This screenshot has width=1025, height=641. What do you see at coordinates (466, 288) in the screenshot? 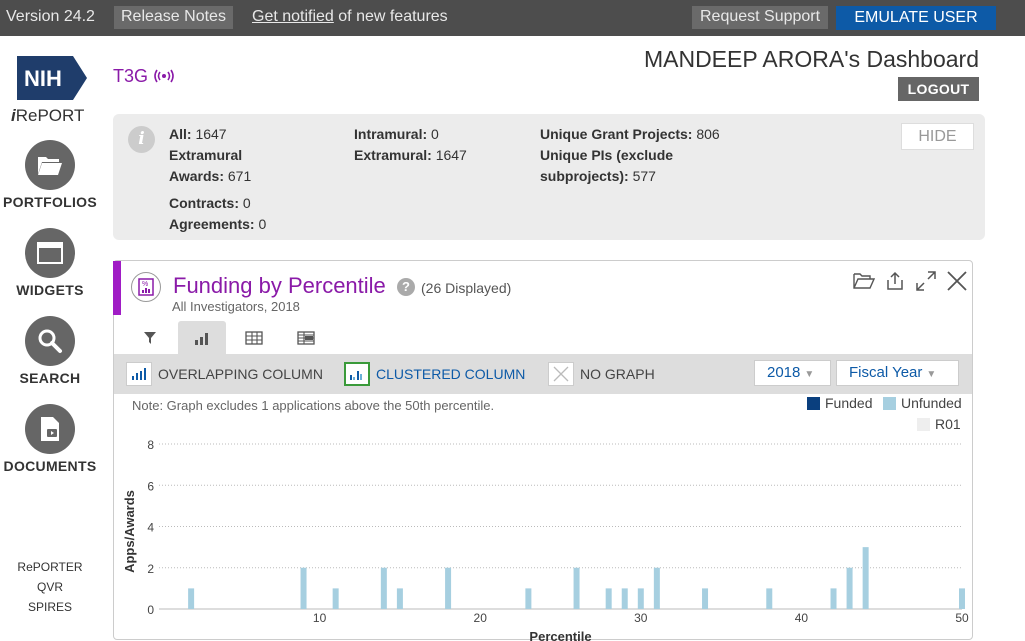
I see `displayed-count: (26 Displayed)` at bounding box center [466, 288].